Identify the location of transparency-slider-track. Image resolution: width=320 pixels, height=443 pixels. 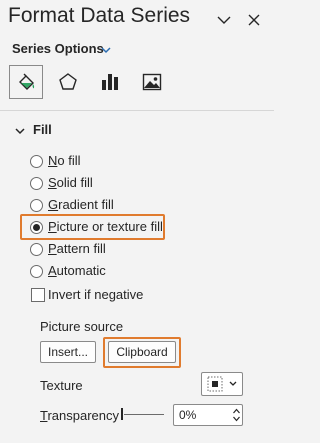
(144, 414).